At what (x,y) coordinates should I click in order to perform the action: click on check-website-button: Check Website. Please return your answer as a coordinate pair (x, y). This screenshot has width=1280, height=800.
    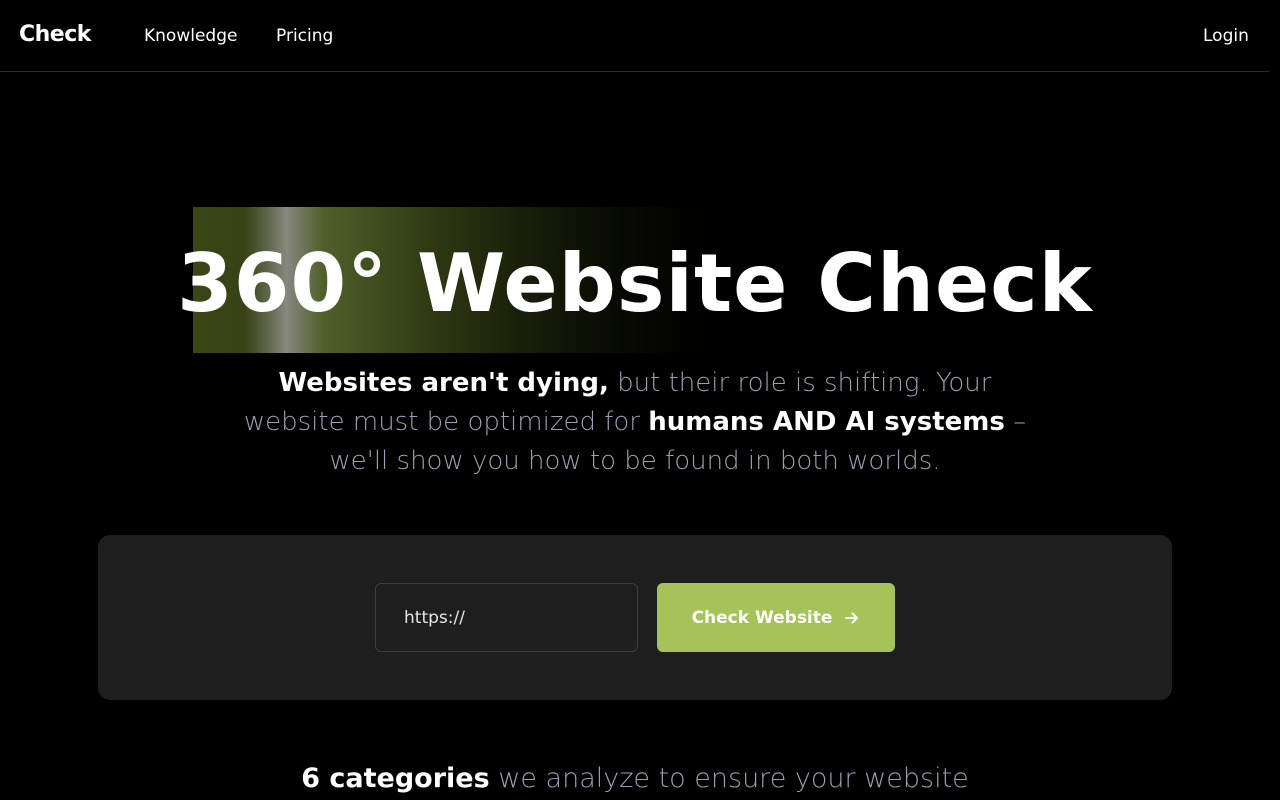
    Looking at the image, I should click on (776, 617).